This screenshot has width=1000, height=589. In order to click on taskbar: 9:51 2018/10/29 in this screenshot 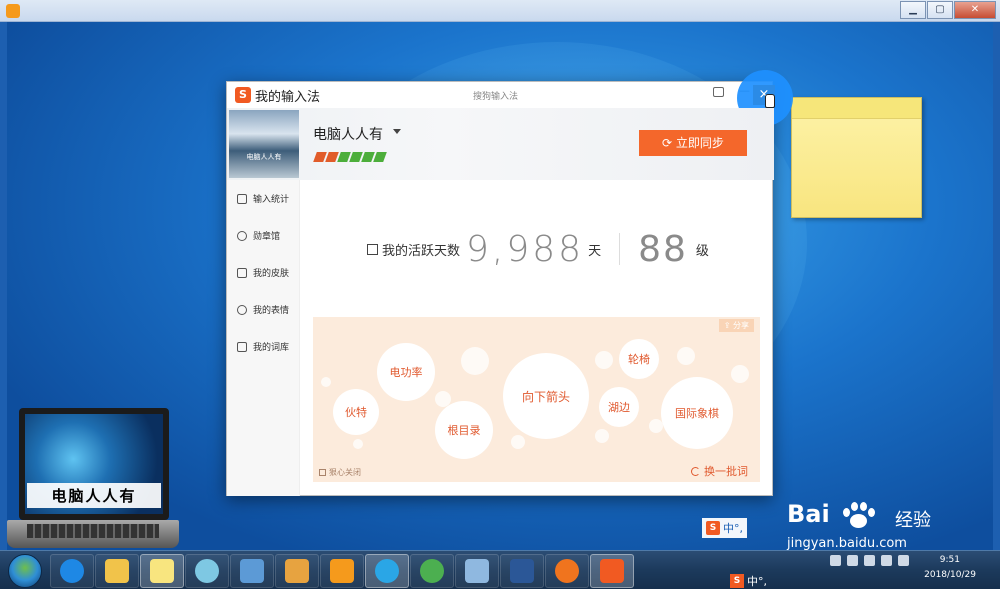, I will do `click(500, 569)`.